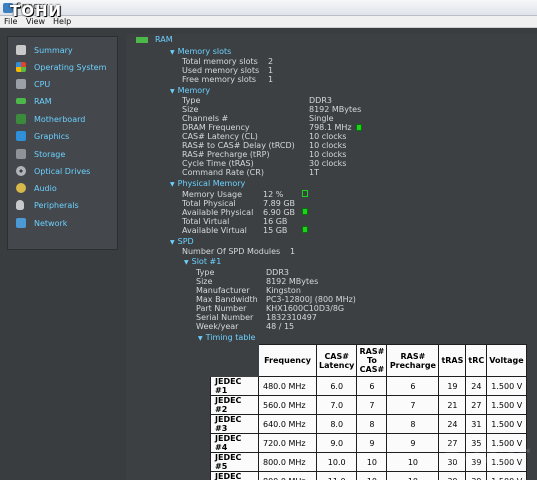  Describe the element at coordinates (204, 281) in the screenshot. I see `detail-key: Size` at that location.